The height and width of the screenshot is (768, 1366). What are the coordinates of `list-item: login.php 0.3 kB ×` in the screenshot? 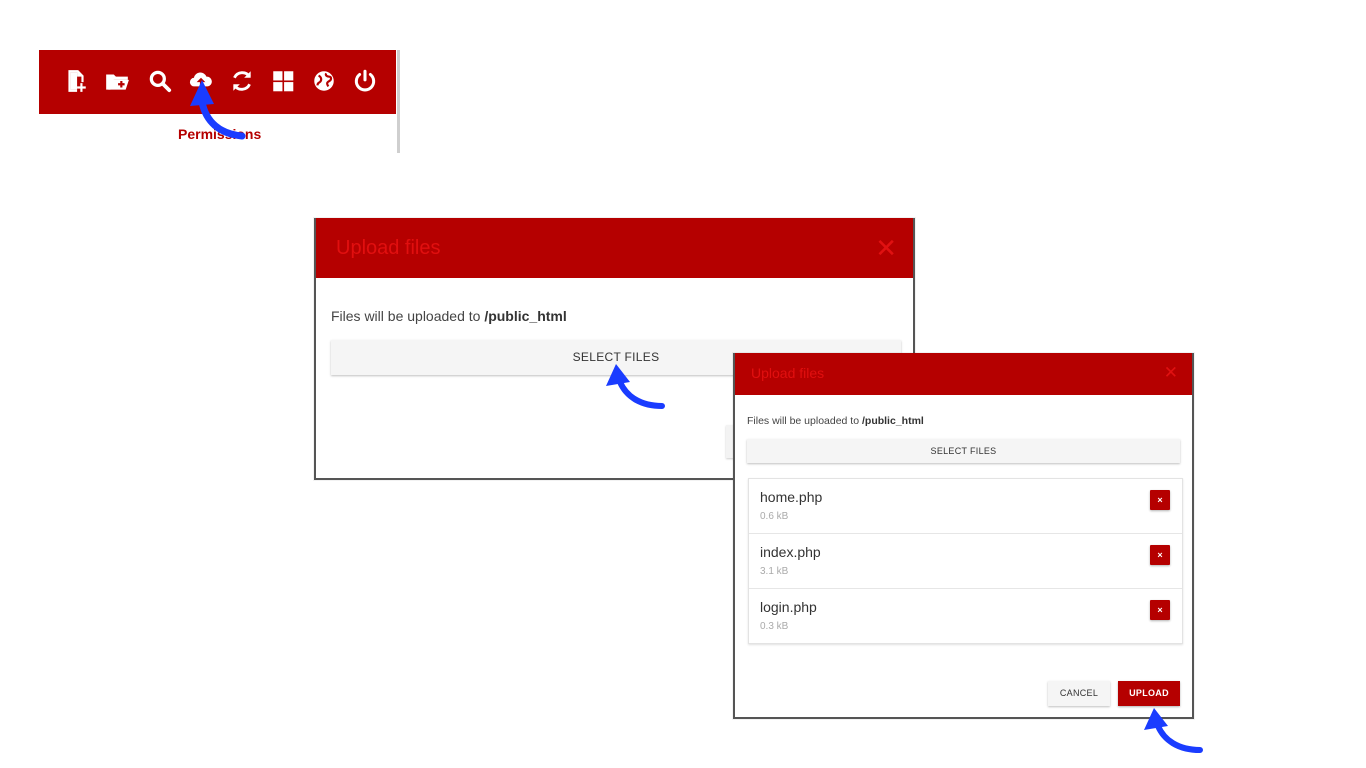 It's located at (965, 616).